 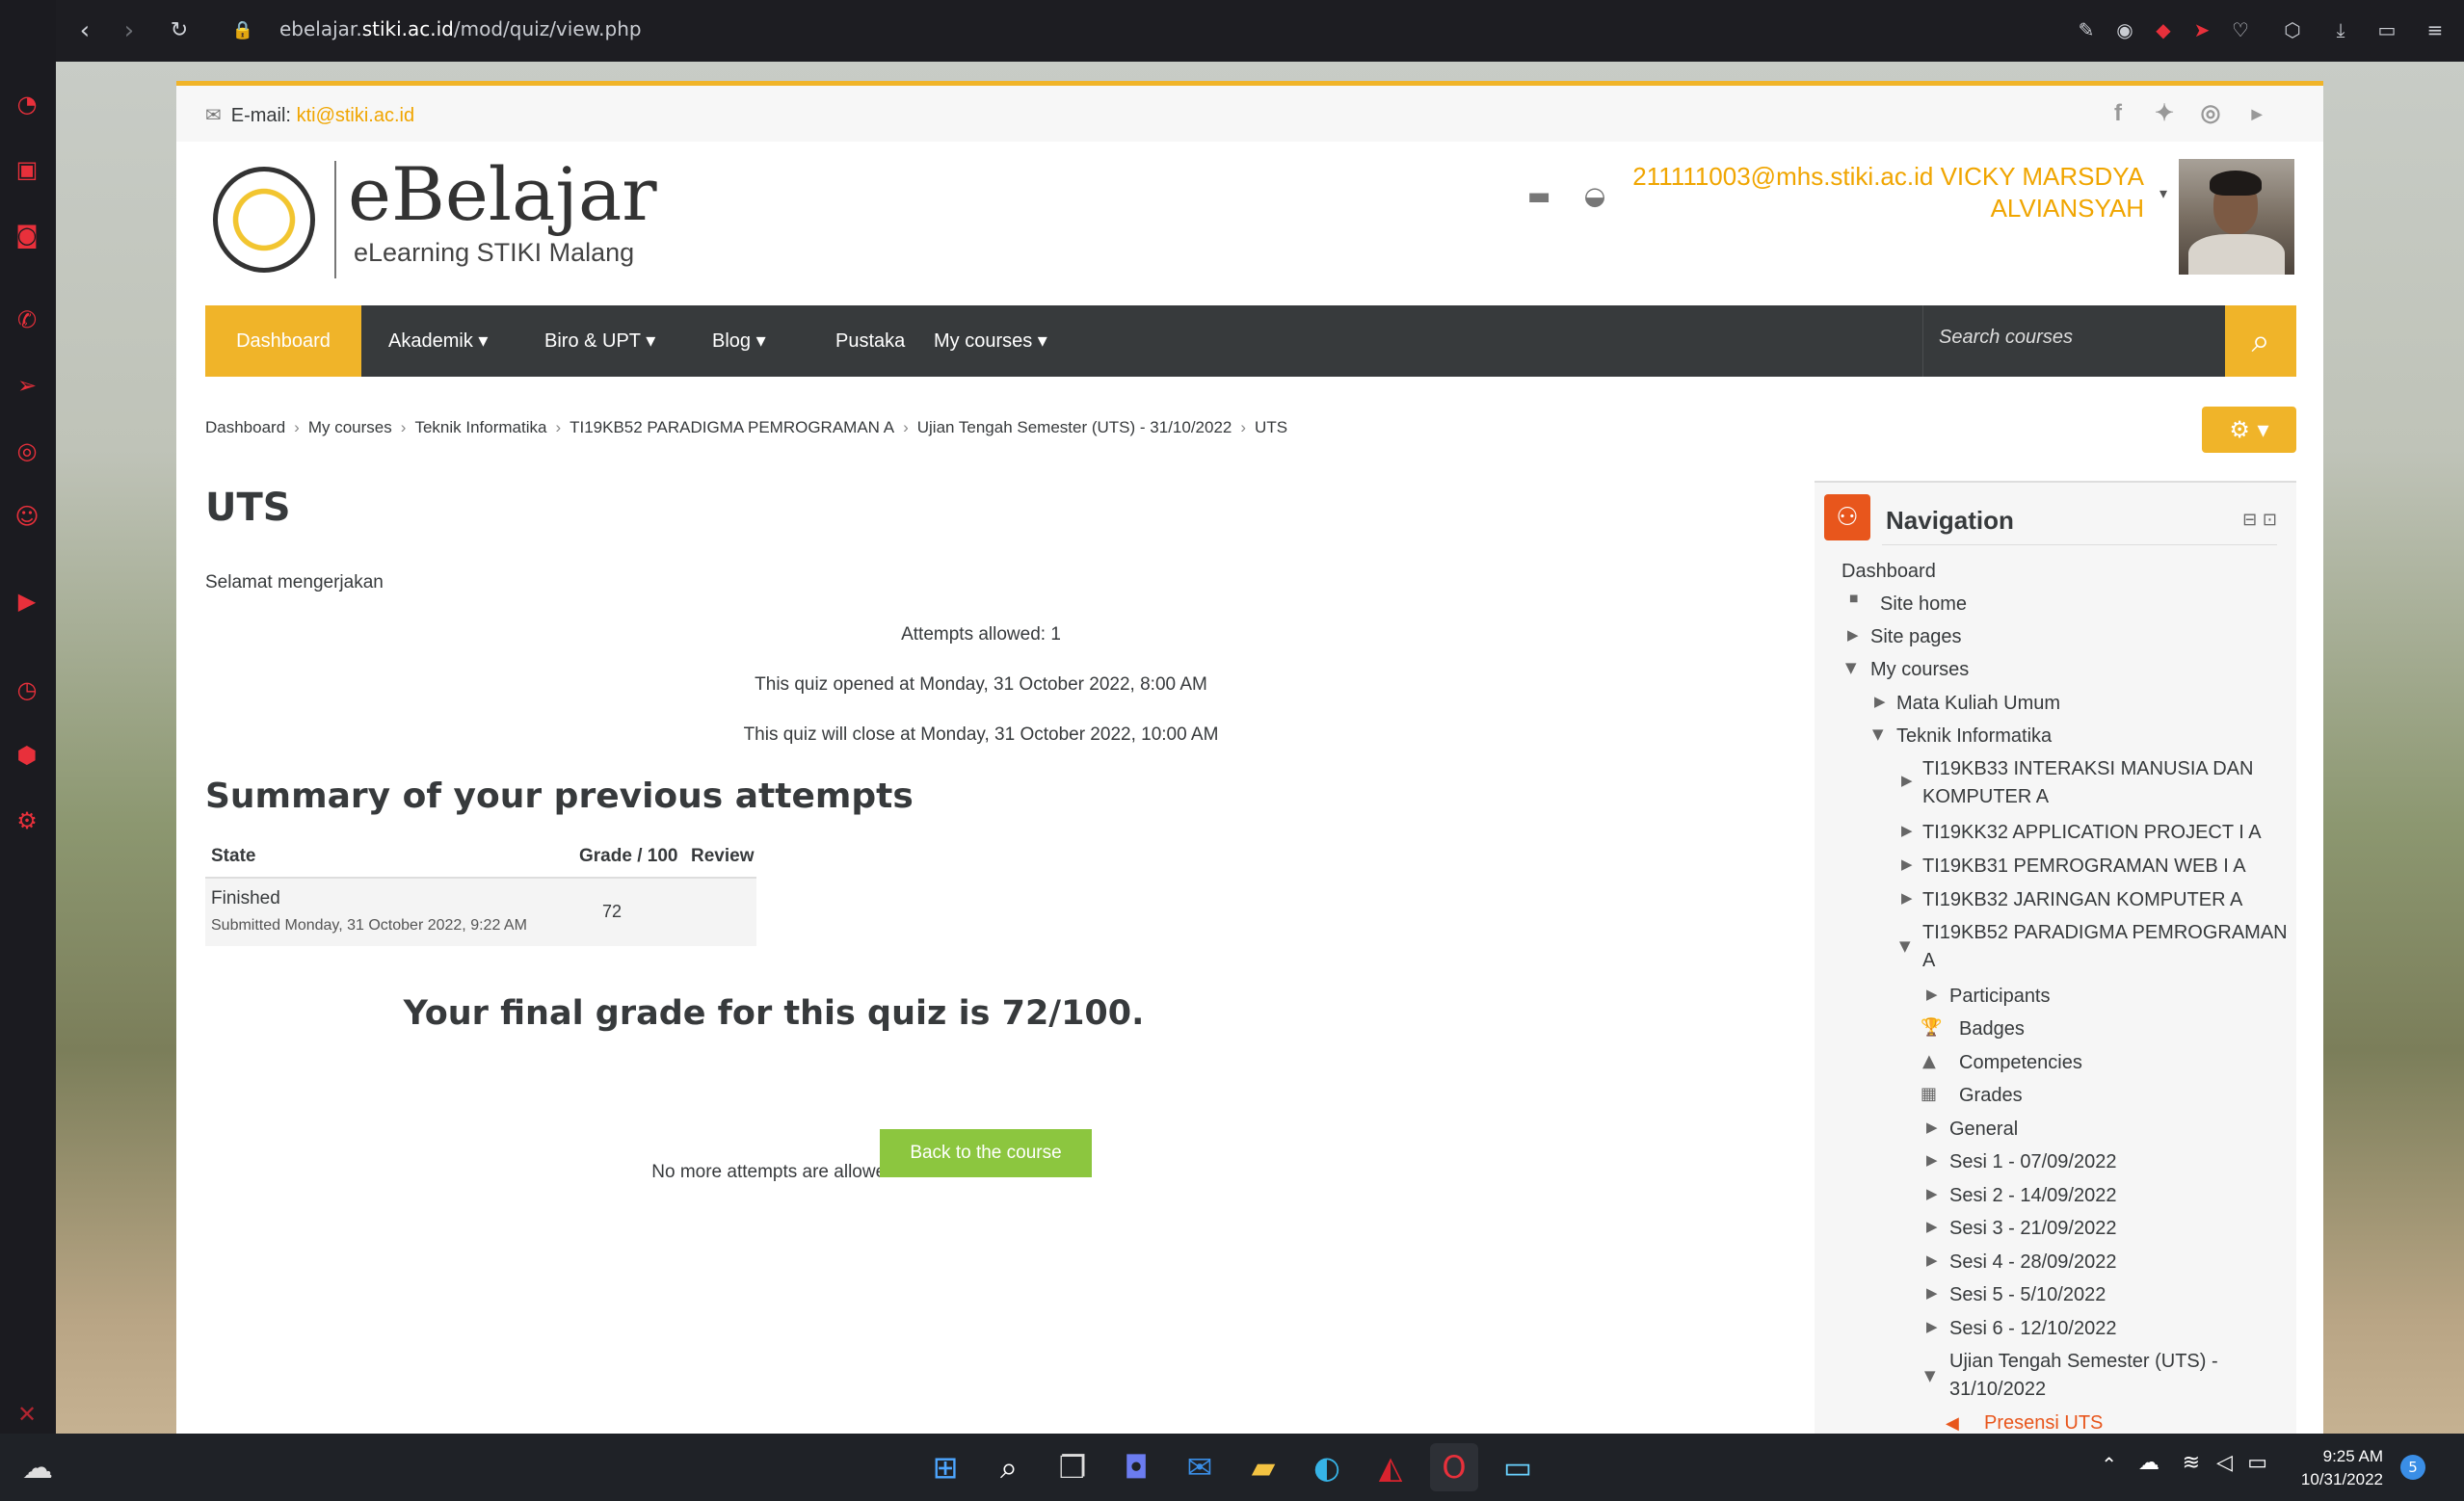 What do you see at coordinates (356, 115) in the screenshot?
I see `email-link: kti@stiki.ac.id` at bounding box center [356, 115].